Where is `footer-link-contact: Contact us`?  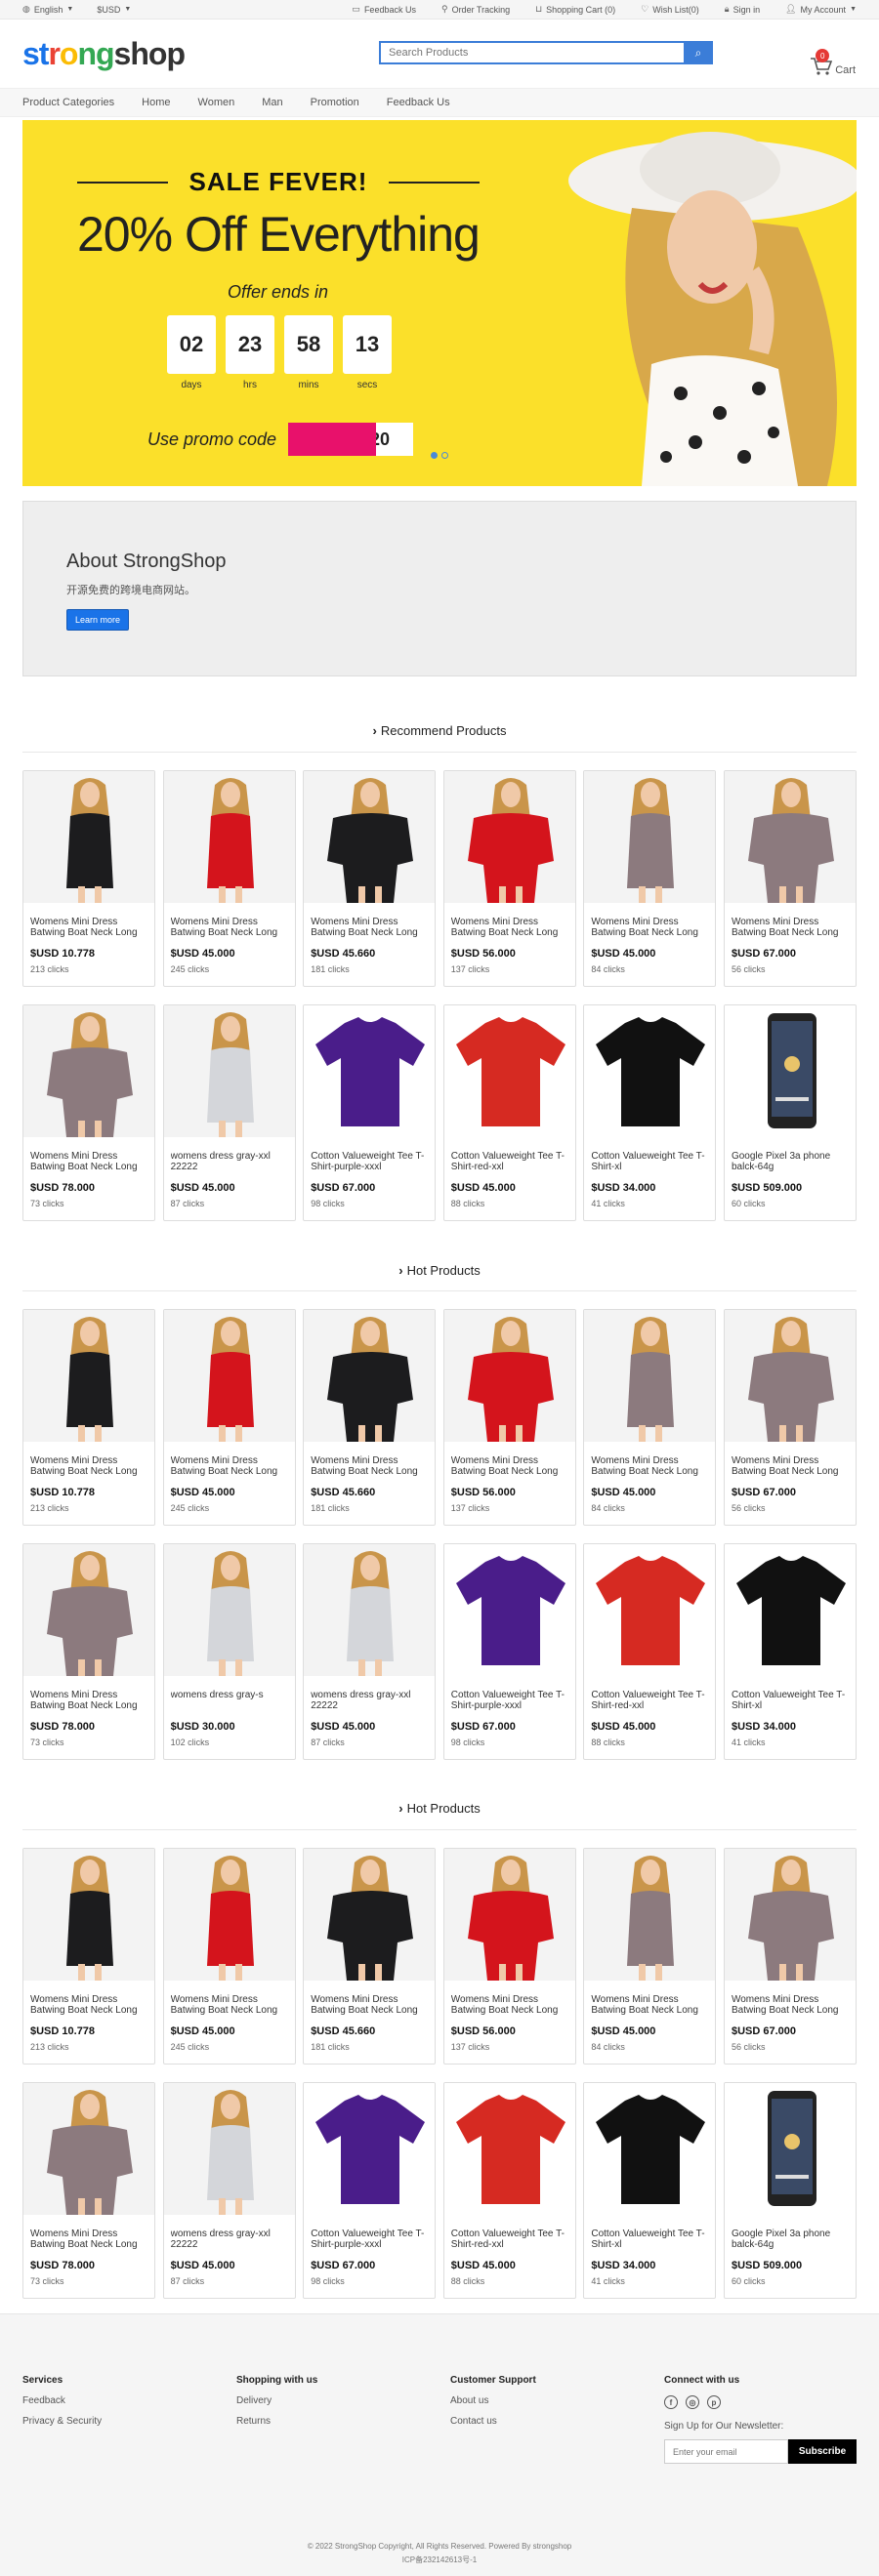 footer-link-contact: Contact us is located at coordinates (493, 2421).